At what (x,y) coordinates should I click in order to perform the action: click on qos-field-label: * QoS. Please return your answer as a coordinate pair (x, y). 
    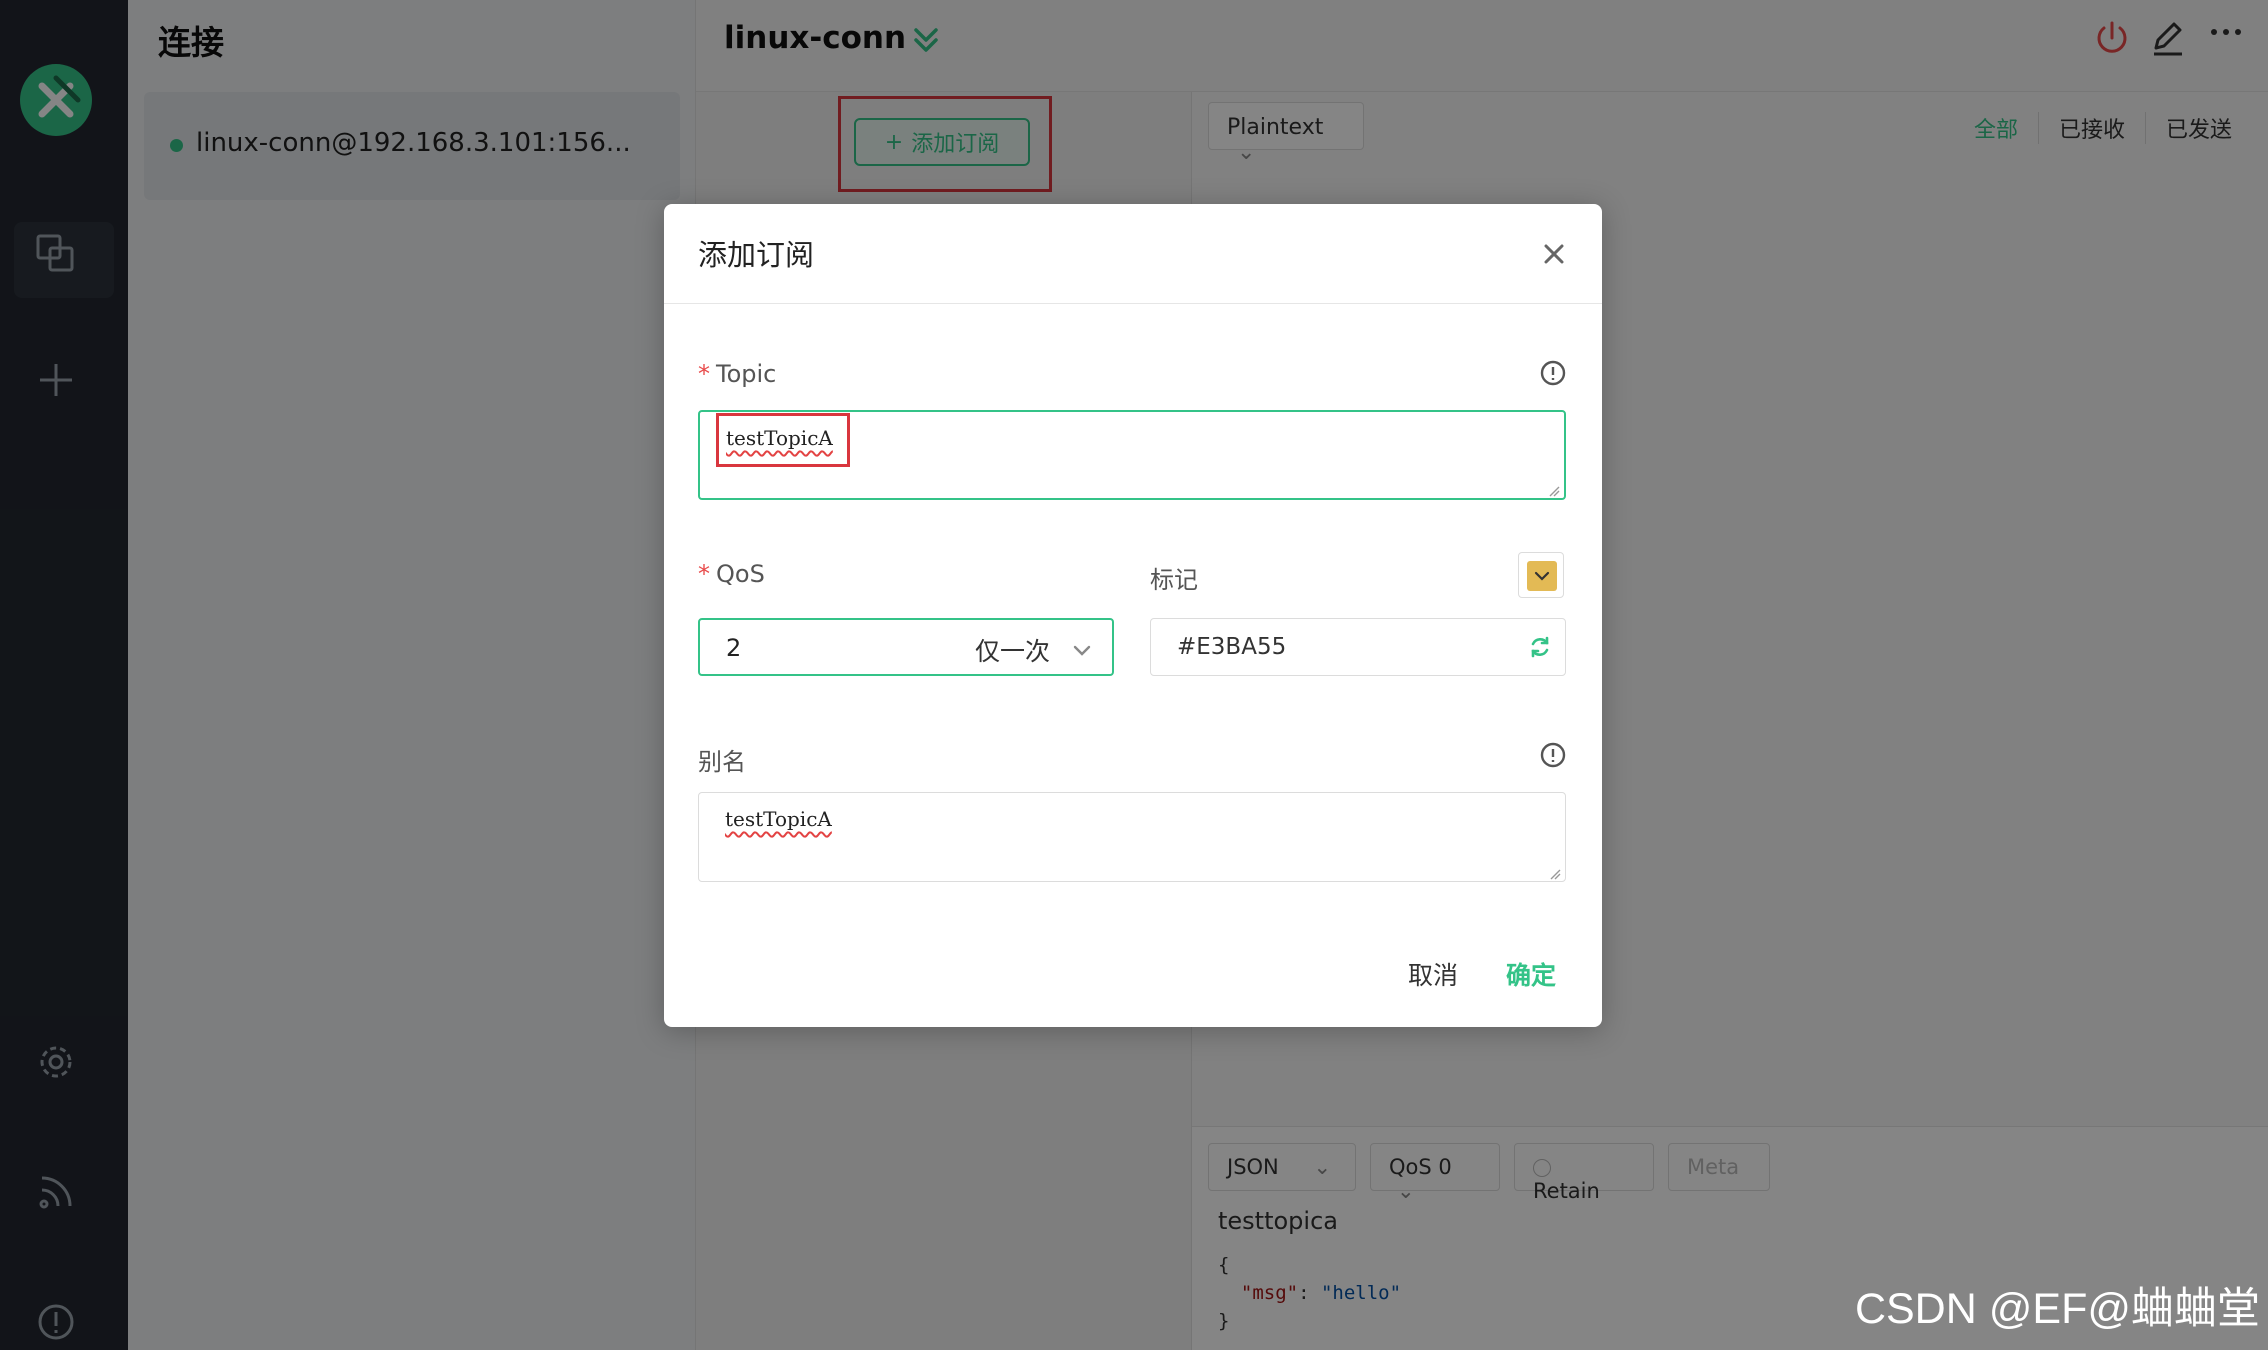
    Looking at the image, I should click on (731, 574).